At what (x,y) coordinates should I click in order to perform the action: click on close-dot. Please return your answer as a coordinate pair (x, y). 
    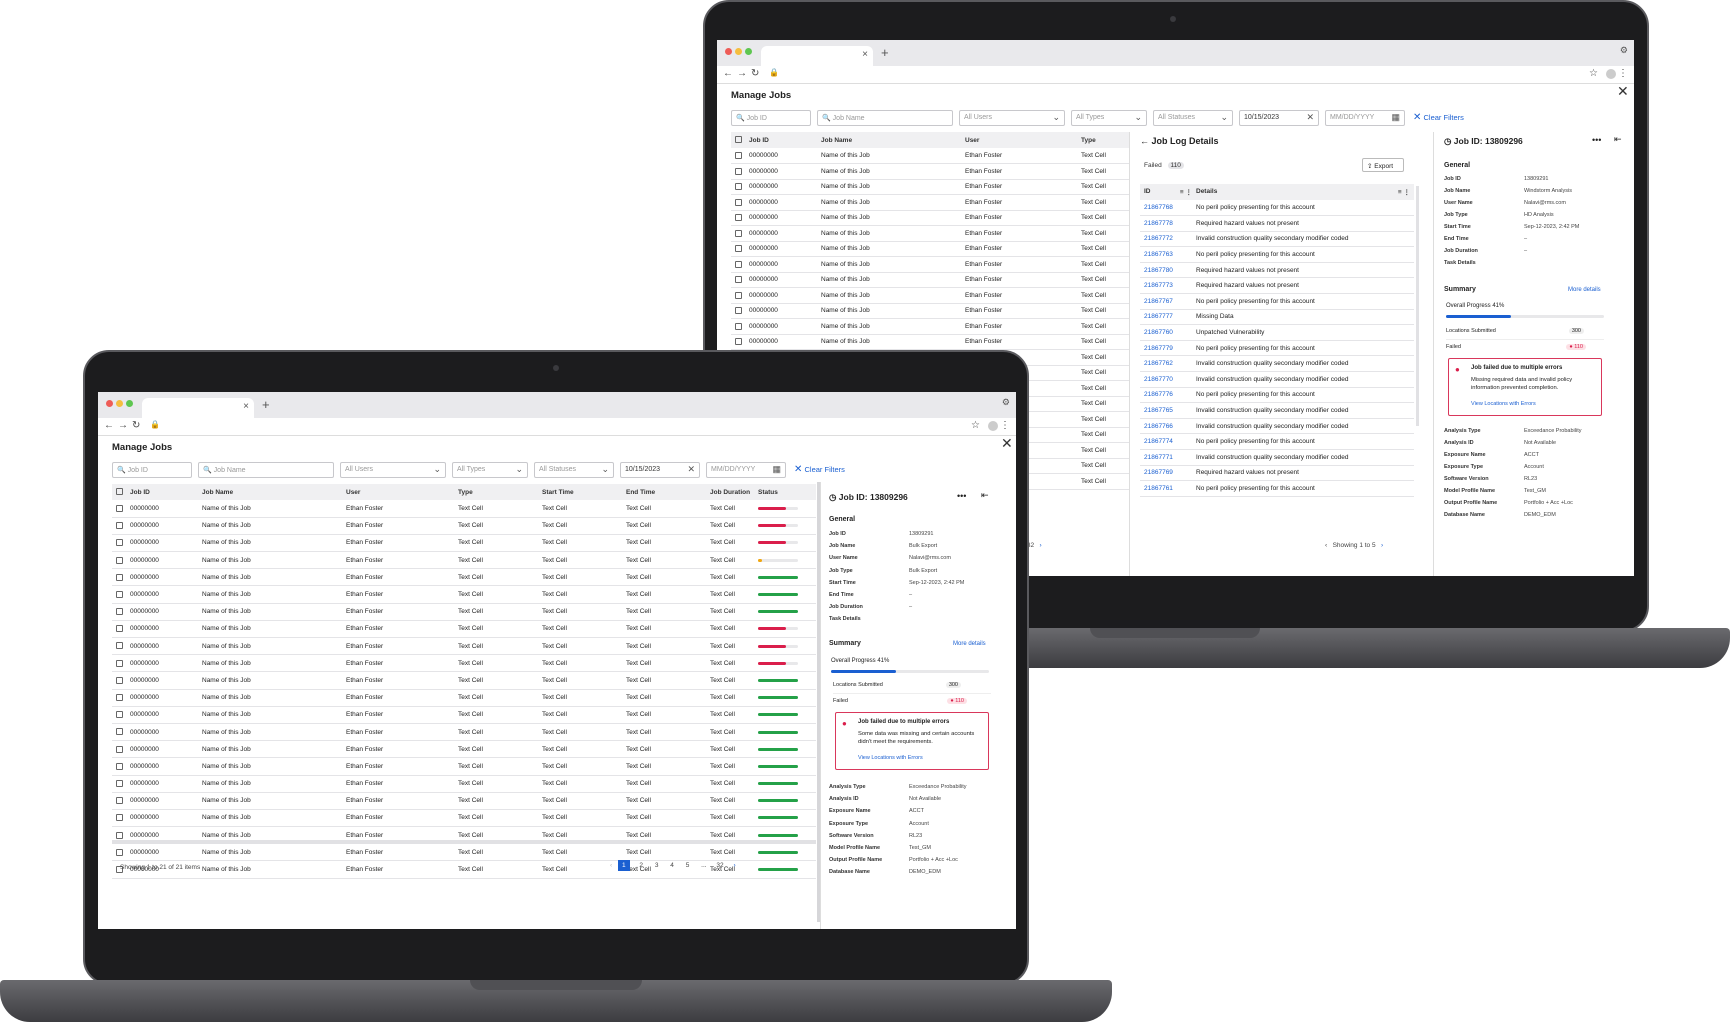
    Looking at the image, I should click on (109, 403).